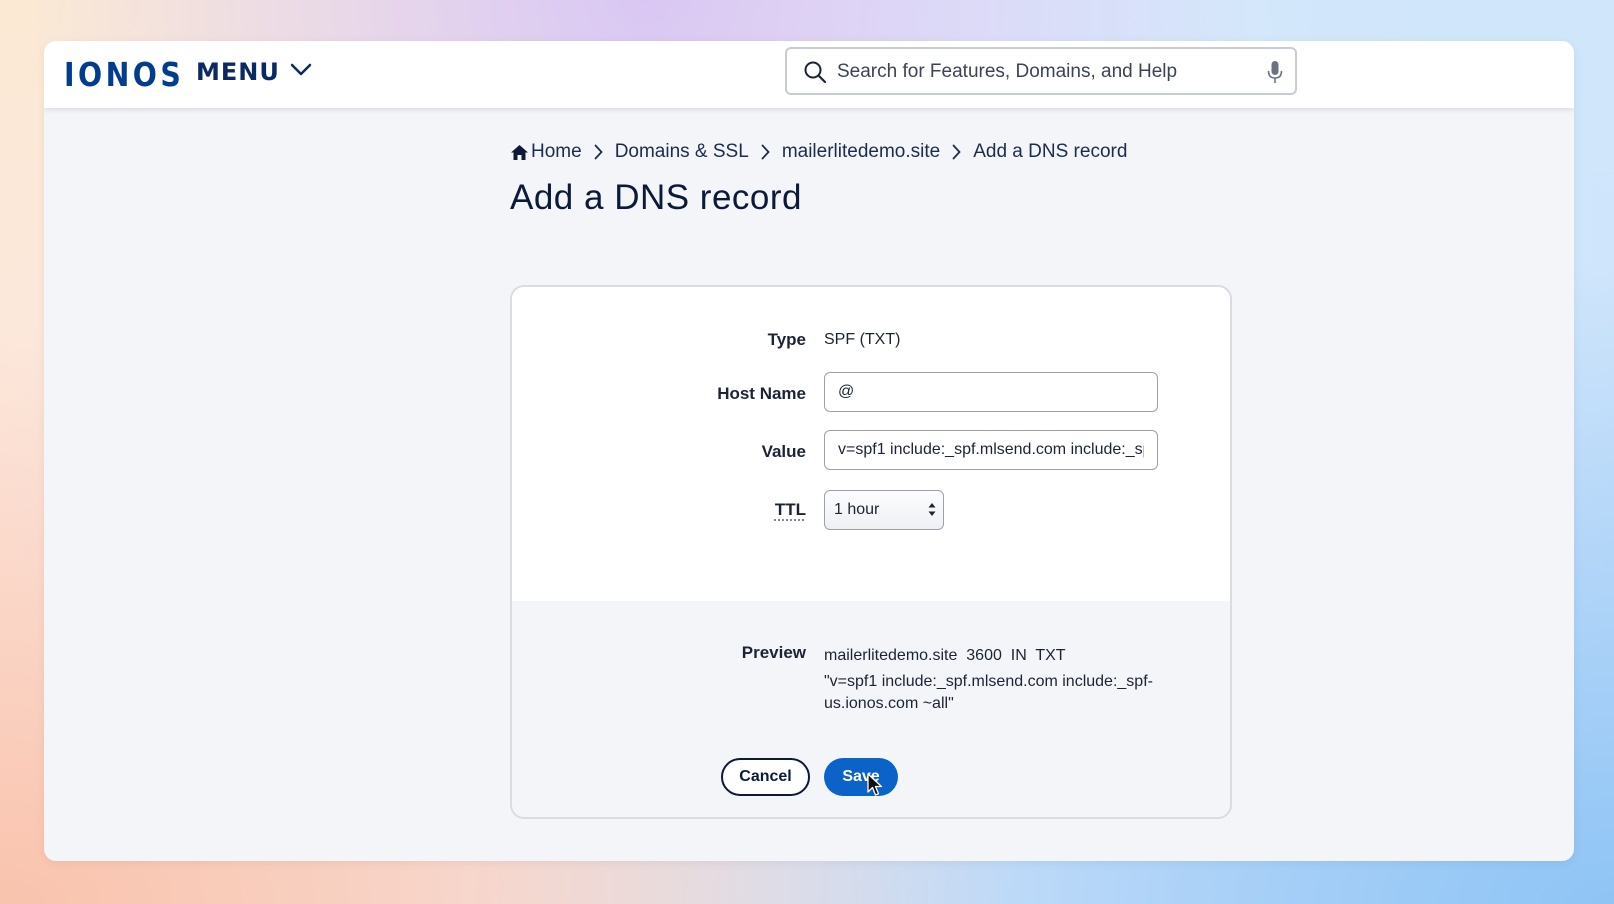  I want to click on cancel-button: Cancel, so click(765, 777).